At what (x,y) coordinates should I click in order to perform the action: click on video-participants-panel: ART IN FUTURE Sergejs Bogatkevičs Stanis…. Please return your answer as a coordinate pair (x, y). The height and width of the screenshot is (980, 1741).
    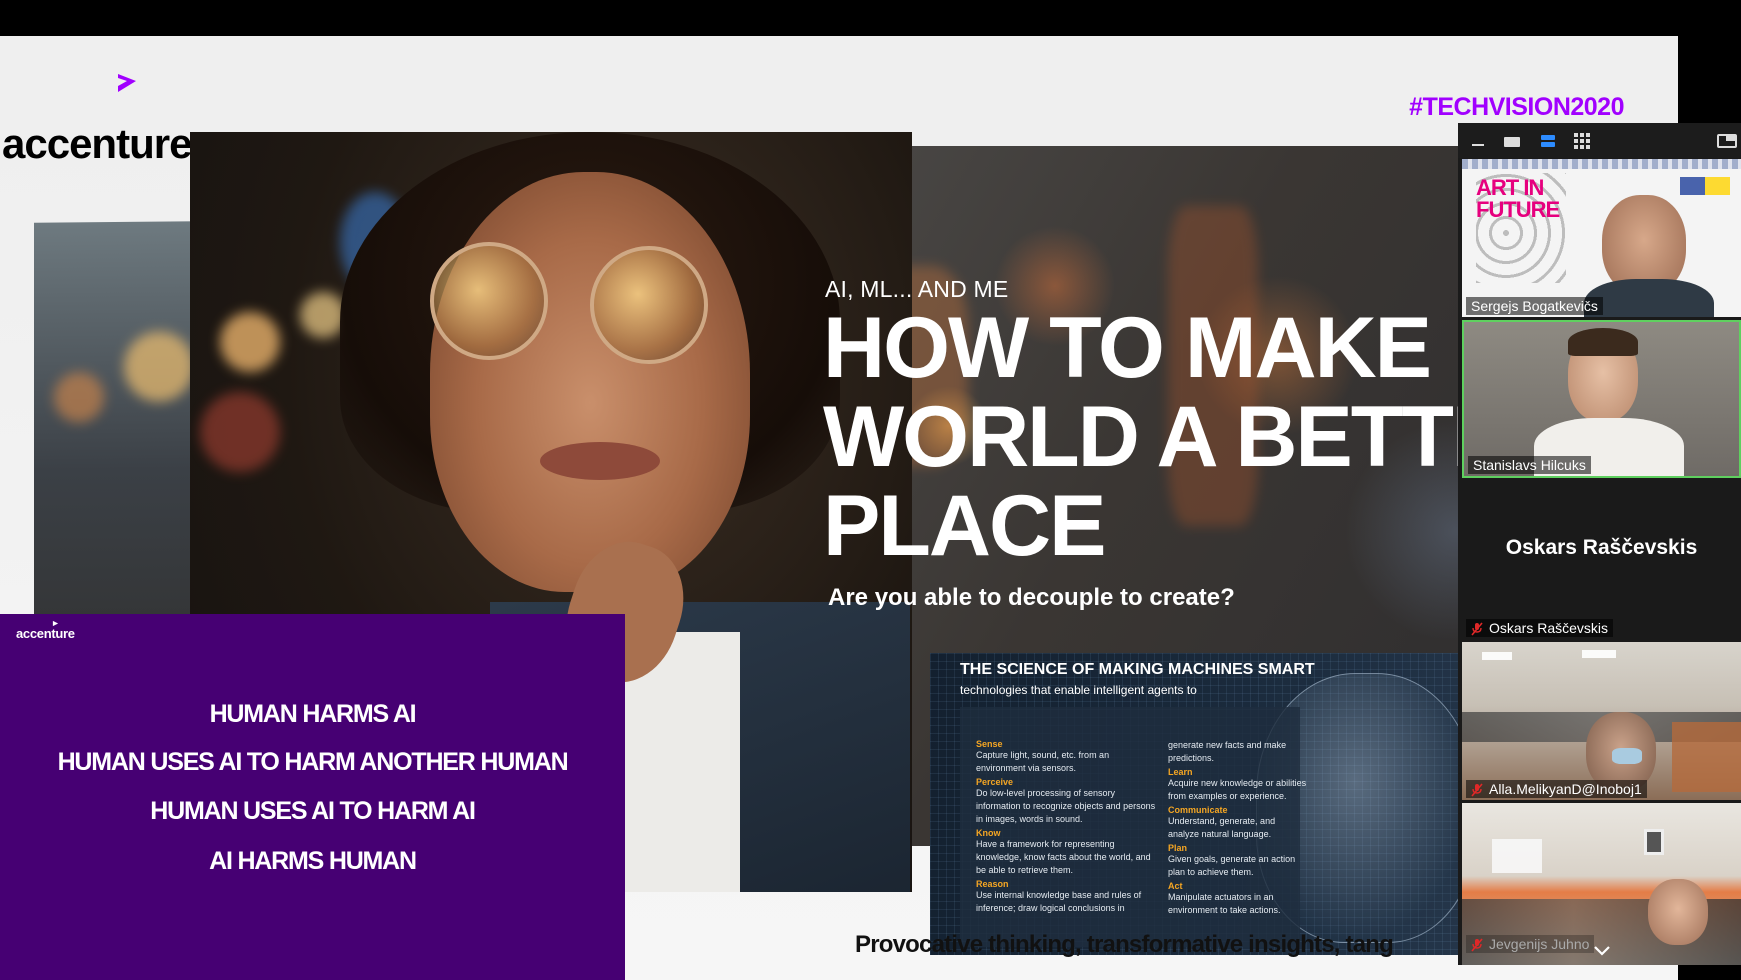
    Looking at the image, I should click on (1599, 544).